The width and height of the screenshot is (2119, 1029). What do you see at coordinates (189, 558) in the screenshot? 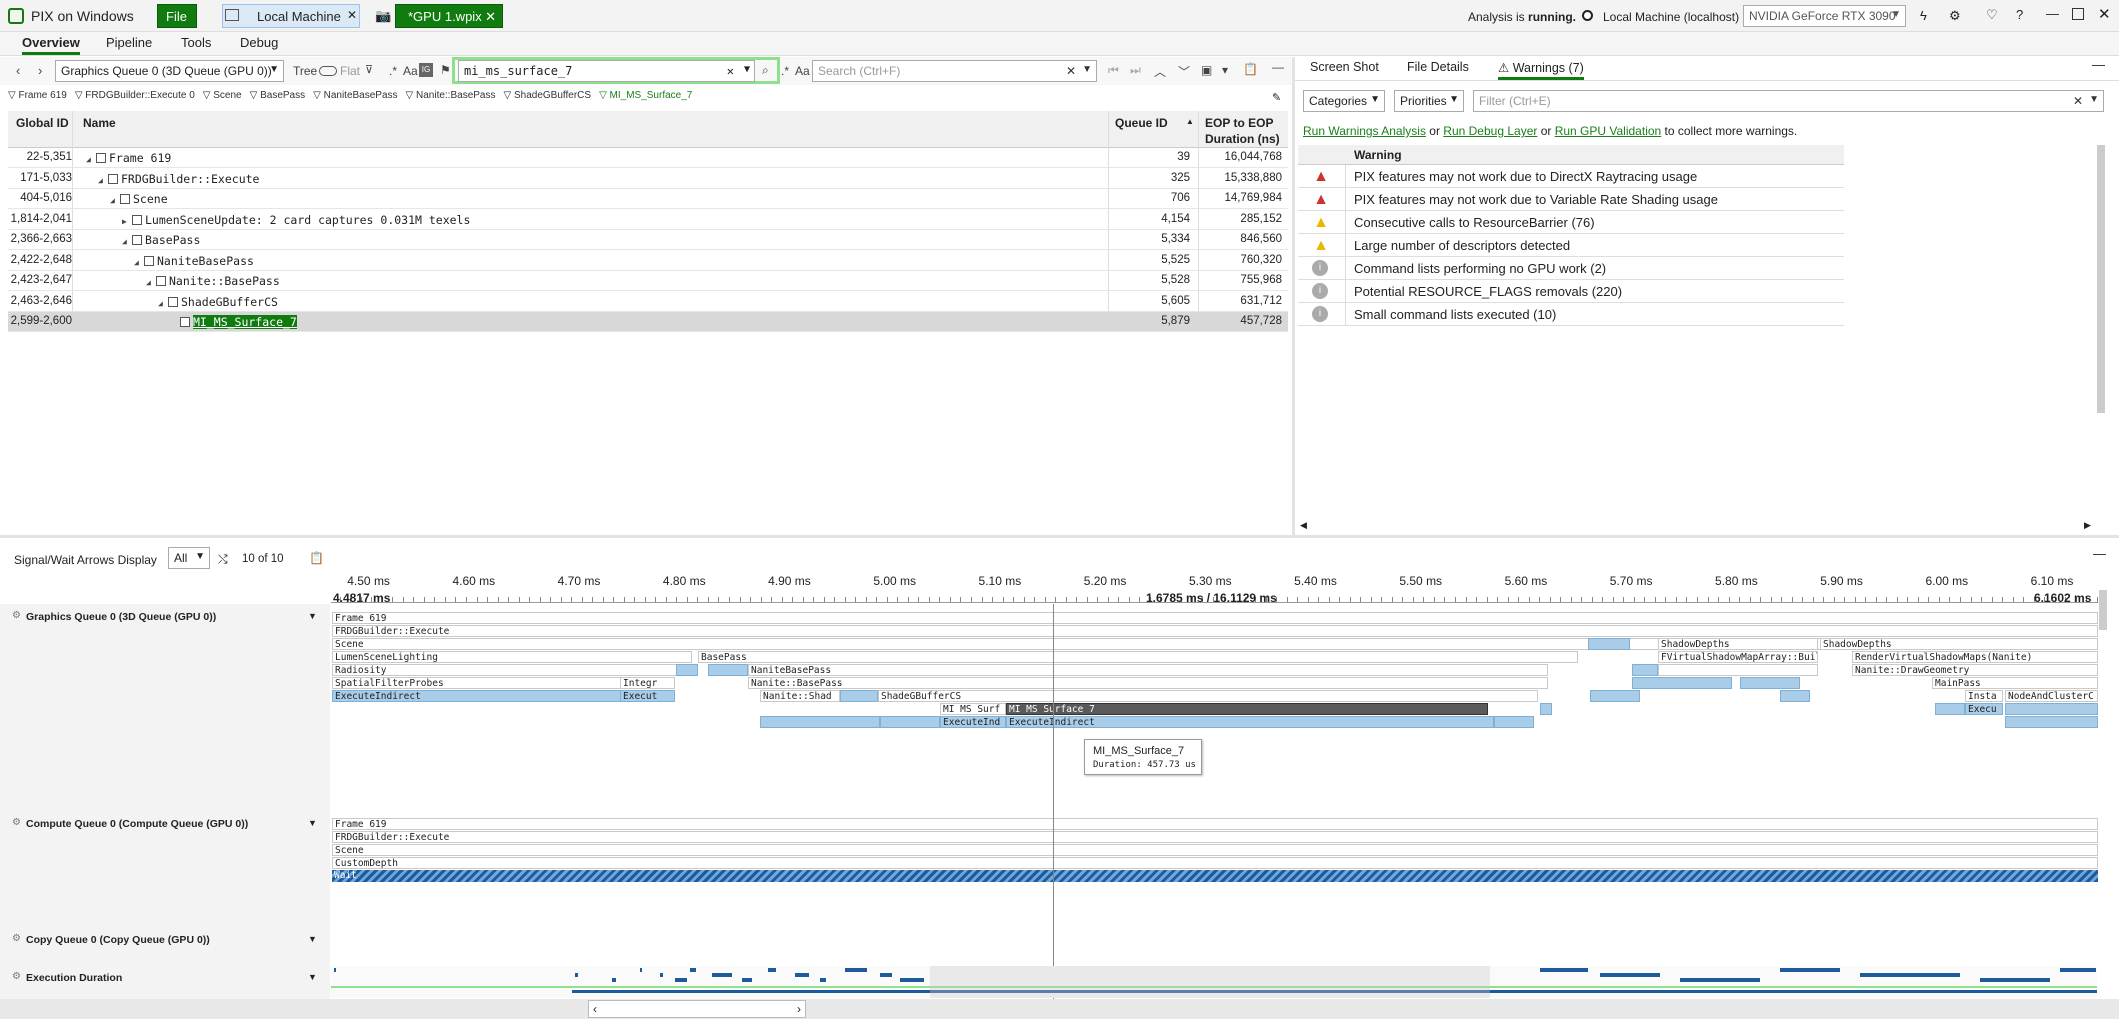
I see `signal-wait-select: All ▼` at bounding box center [189, 558].